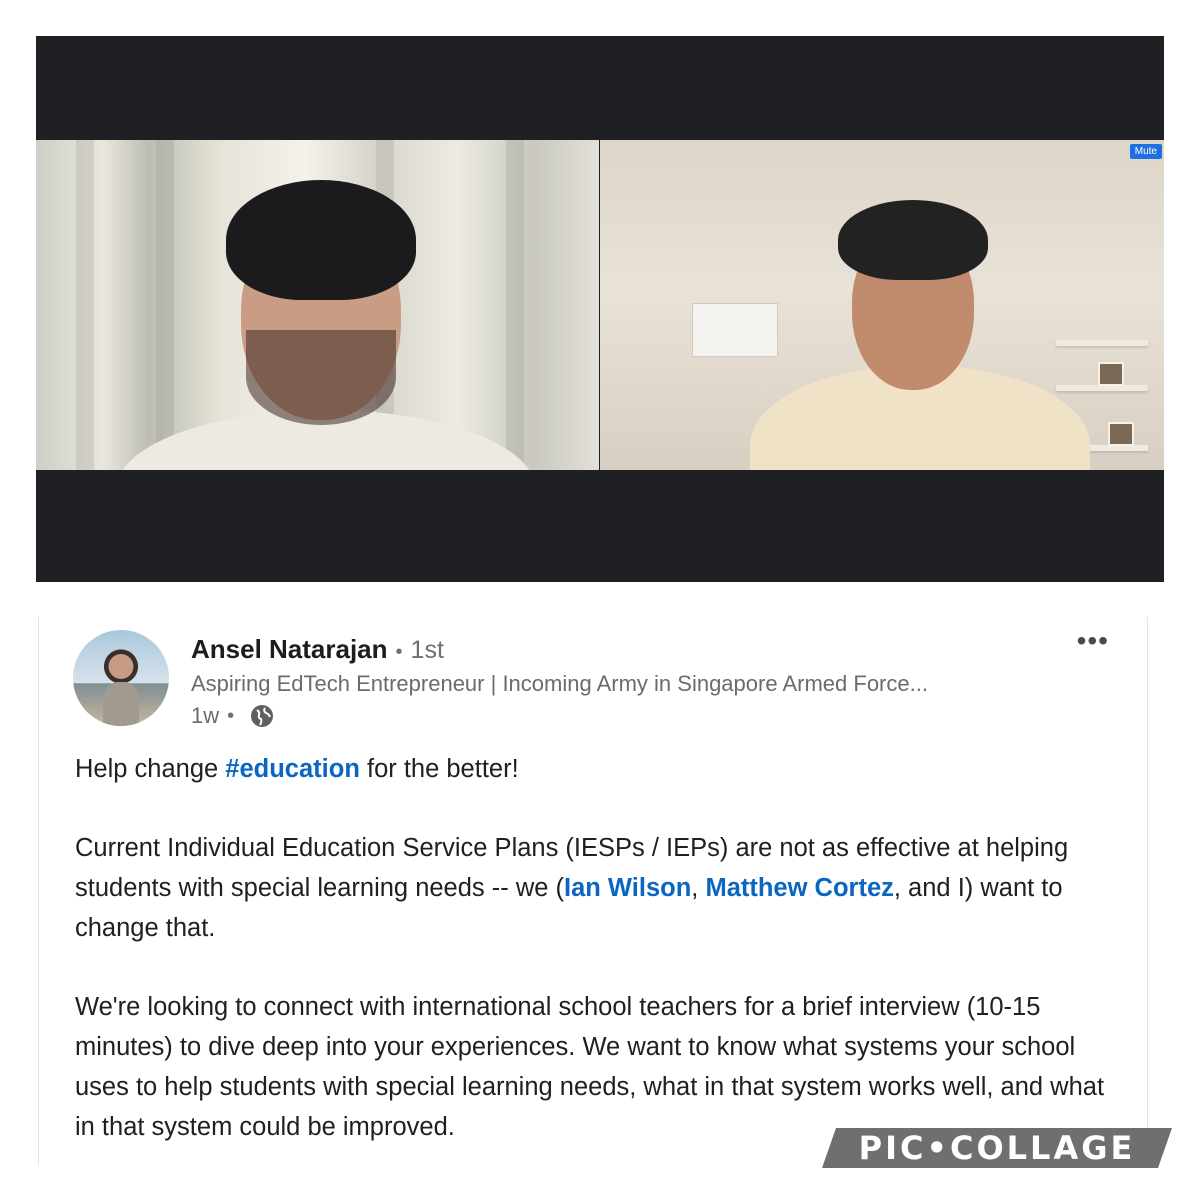 Image resolution: width=1200 pixels, height=1200 pixels. Describe the element at coordinates (150, 769) in the screenshot. I see `text-span: Help change` at that location.